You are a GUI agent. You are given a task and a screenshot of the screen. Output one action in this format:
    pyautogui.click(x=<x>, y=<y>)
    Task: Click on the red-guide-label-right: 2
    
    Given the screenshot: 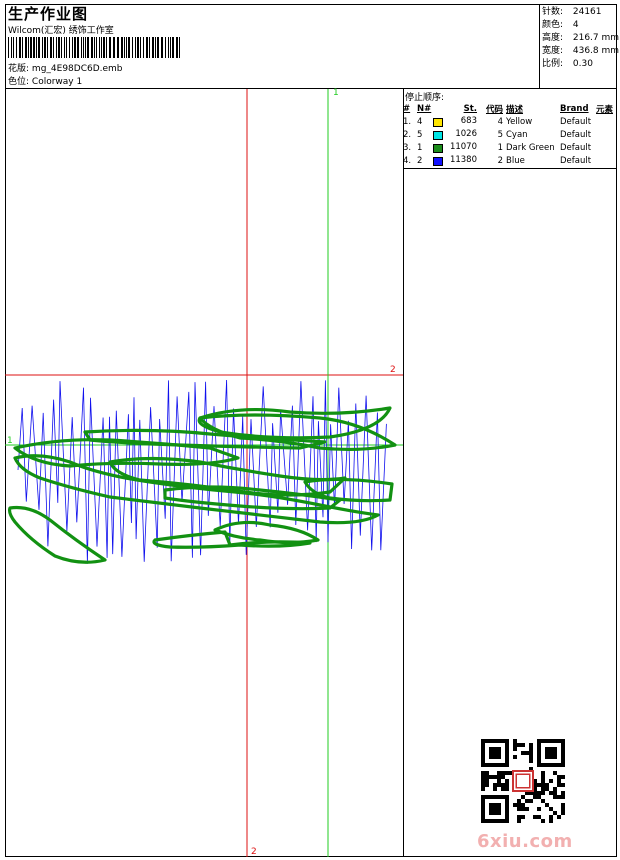 What is the action you would take?
    pyautogui.click(x=393, y=370)
    